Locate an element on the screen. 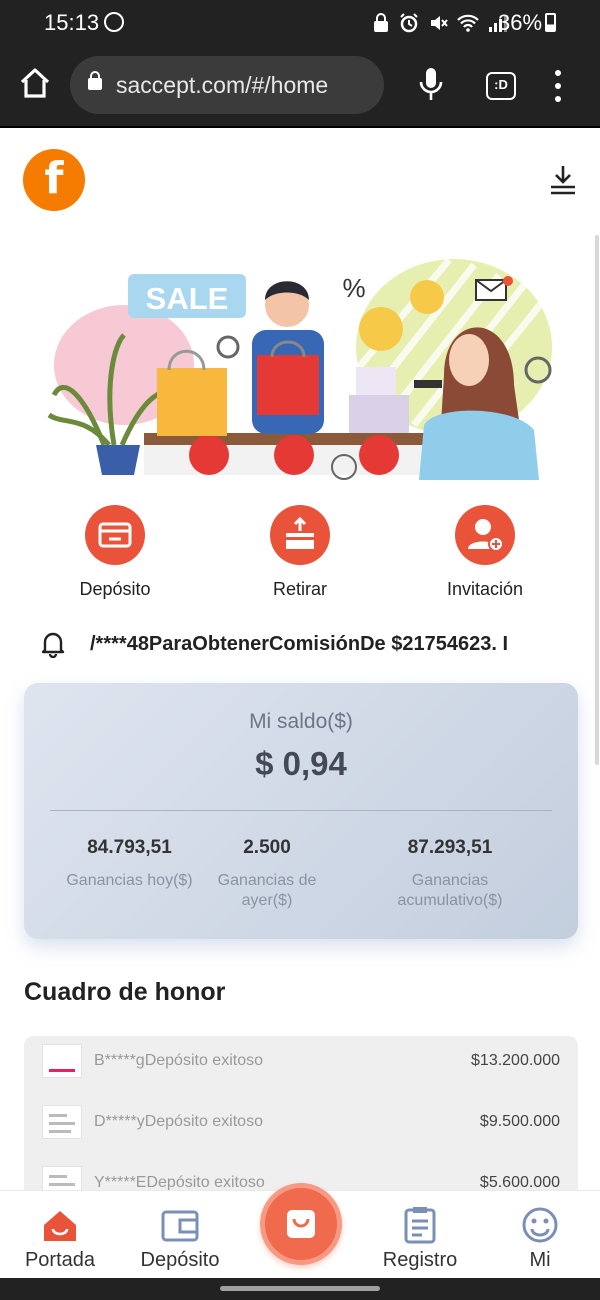  honor-amount: $13.200.000 is located at coordinates (515, 1060).